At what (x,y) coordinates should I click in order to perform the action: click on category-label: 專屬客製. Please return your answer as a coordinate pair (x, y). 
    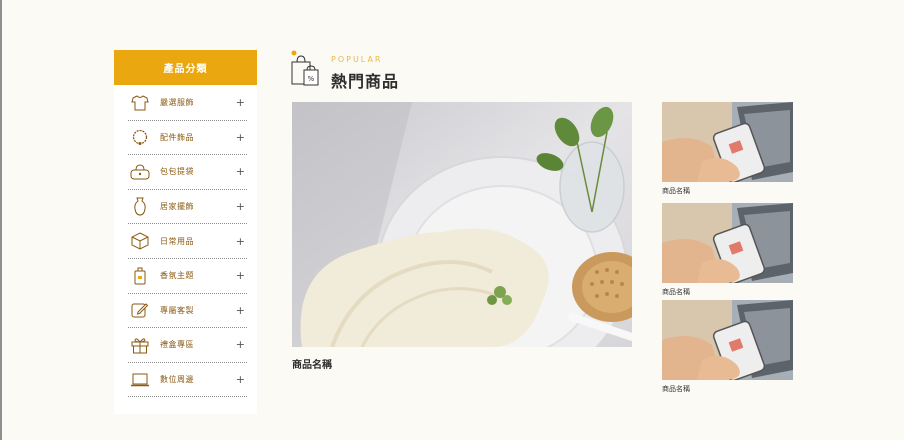
    Looking at the image, I should click on (177, 310).